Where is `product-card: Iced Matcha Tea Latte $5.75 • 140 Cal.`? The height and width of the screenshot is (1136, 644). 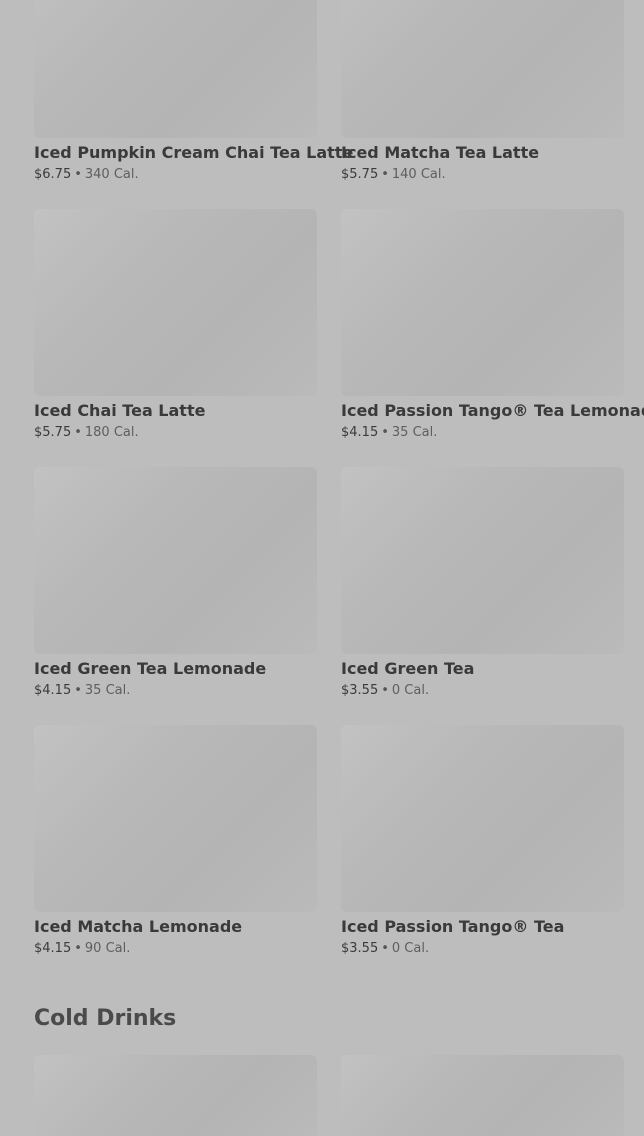 product-card: Iced Matcha Tea Latte $5.75 • 140 Cal. is located at coordinates (482, 91).